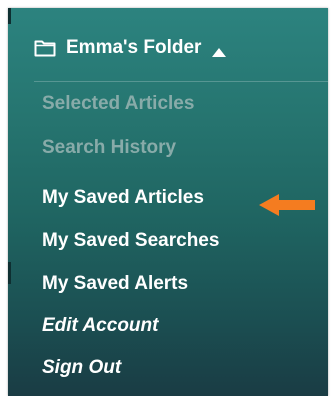 This screenshot has width=336, height=396. What do you see at coordinates (130, 241) in the screenshot?
I see `menu-item-my-saved-searches: My Saved Searches` at bounding box center [130, 241].